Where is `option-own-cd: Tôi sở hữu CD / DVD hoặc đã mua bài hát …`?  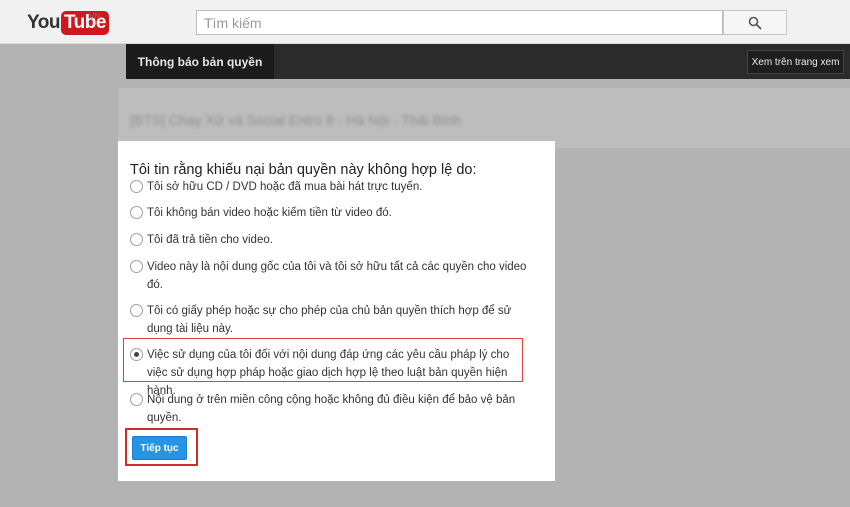
option-own-cd: Tôi sở hữu CD / DVD hoặc đã mua bài hát … is located at coordinates (331, 187).